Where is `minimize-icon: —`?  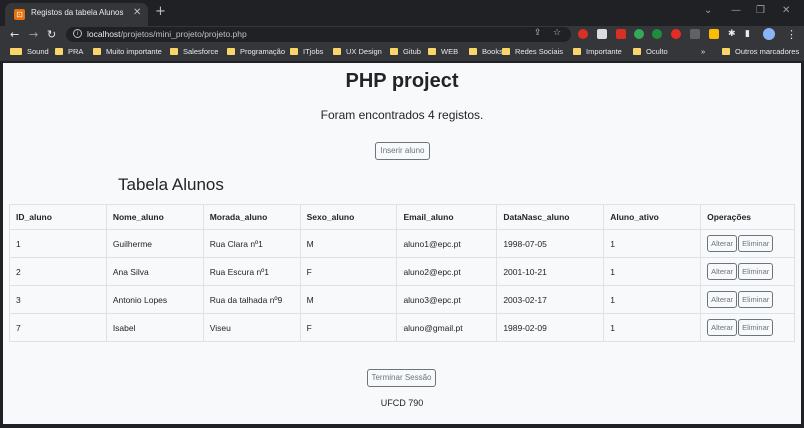 minimize-icon: — is located at coordinates (736, 10).